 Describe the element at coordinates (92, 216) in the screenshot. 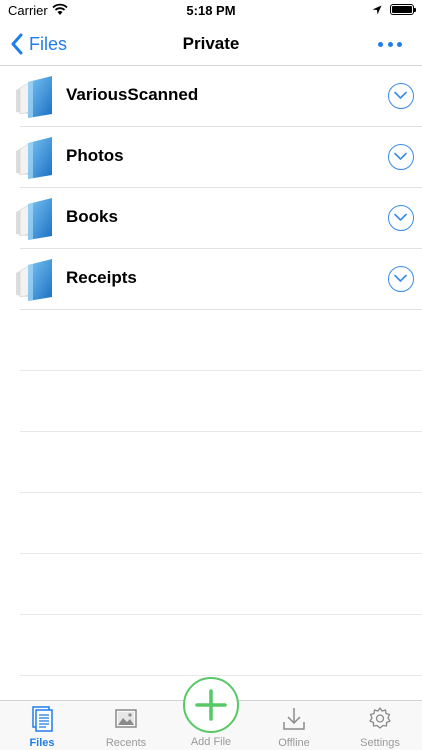

I see `folder-name: Books` at that location.